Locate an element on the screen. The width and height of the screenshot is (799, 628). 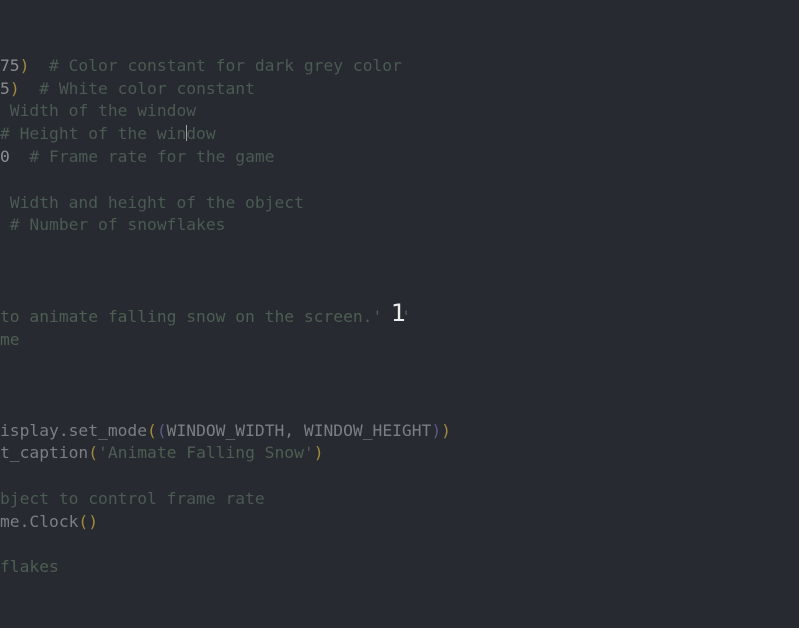
code-line: # Number of snowflakes is located at coordinates (113, 225).